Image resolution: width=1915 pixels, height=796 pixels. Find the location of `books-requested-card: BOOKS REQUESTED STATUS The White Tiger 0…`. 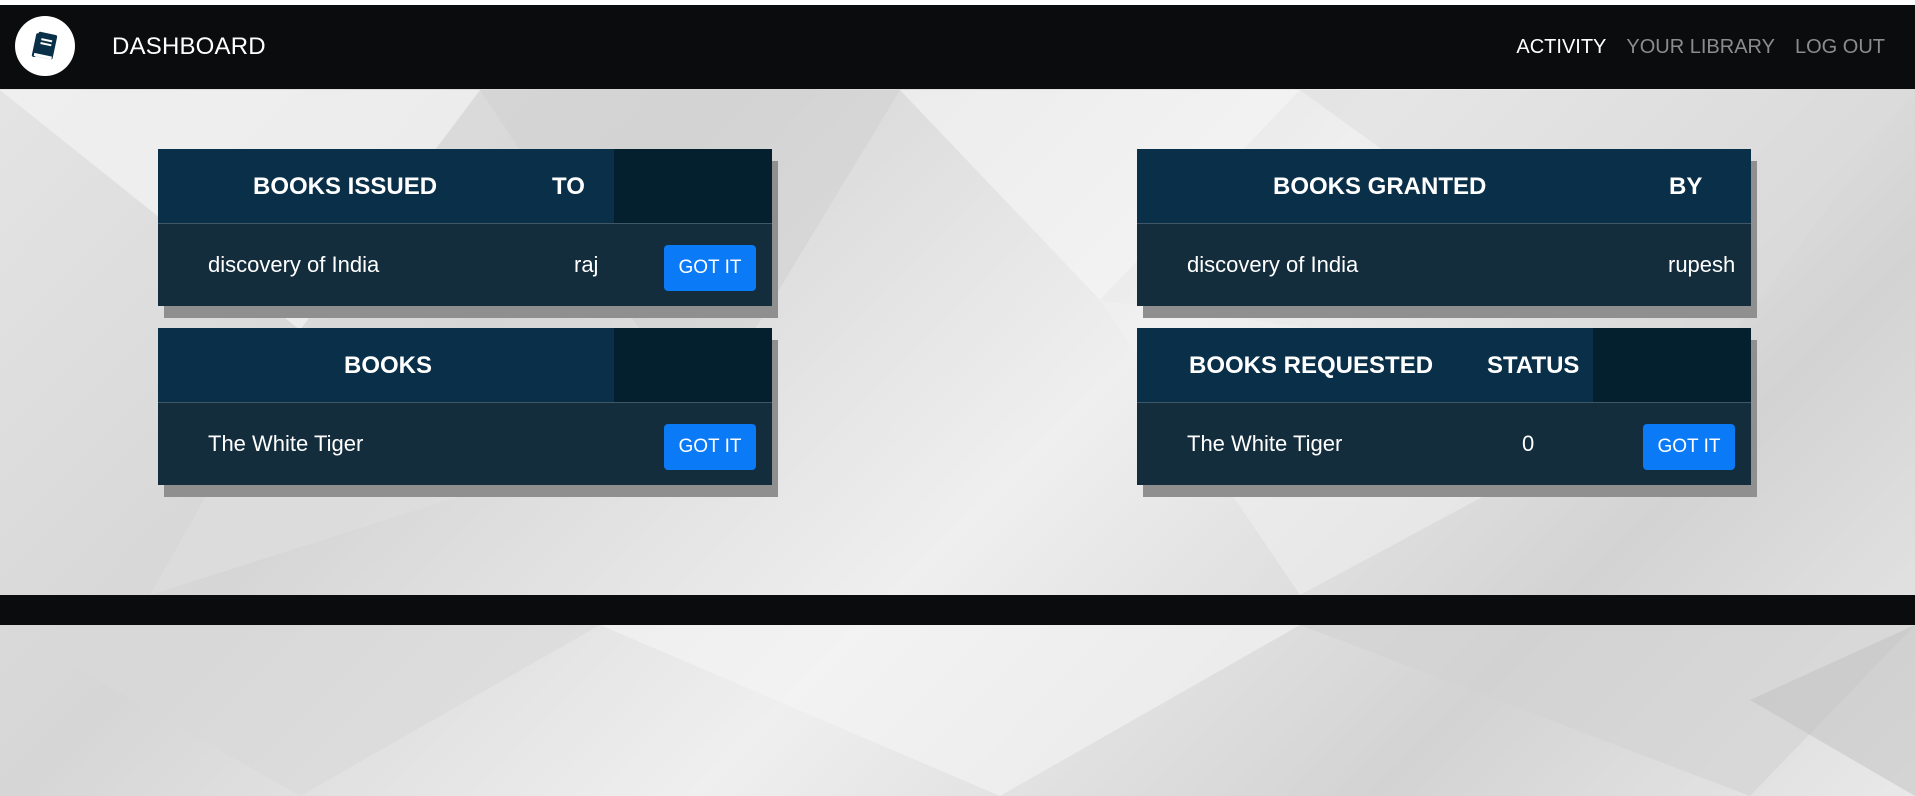

books-requested-card: BOOKS REQUESTED STATUS The White Tiger 0… is located at coordinates (1444, 406).